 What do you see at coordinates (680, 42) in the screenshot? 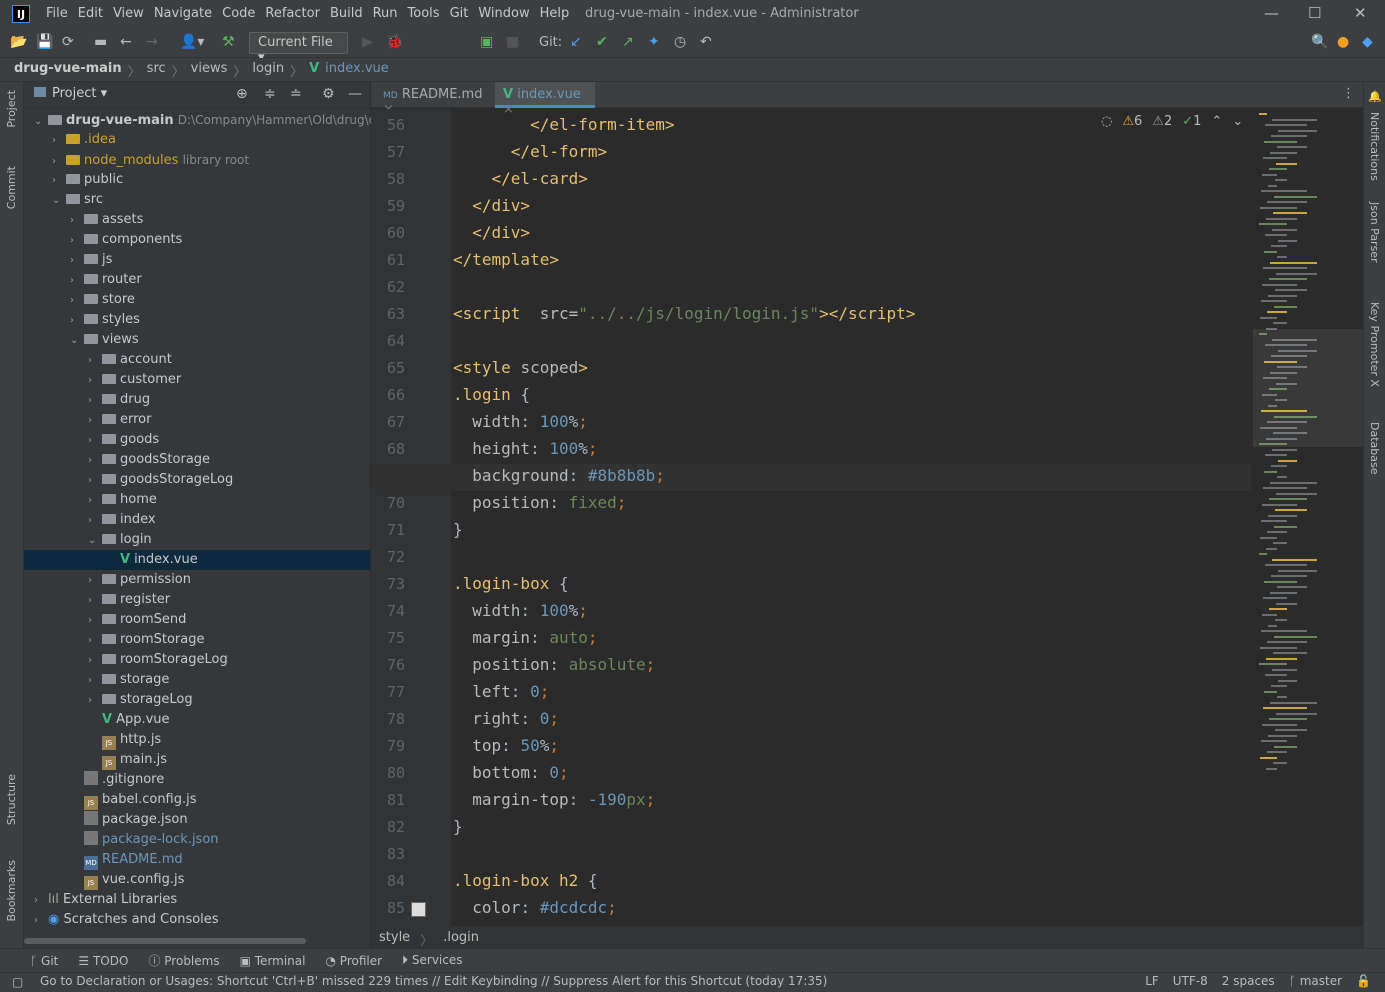
I see `history-icon: ◷` at bounding box center [680, 42].